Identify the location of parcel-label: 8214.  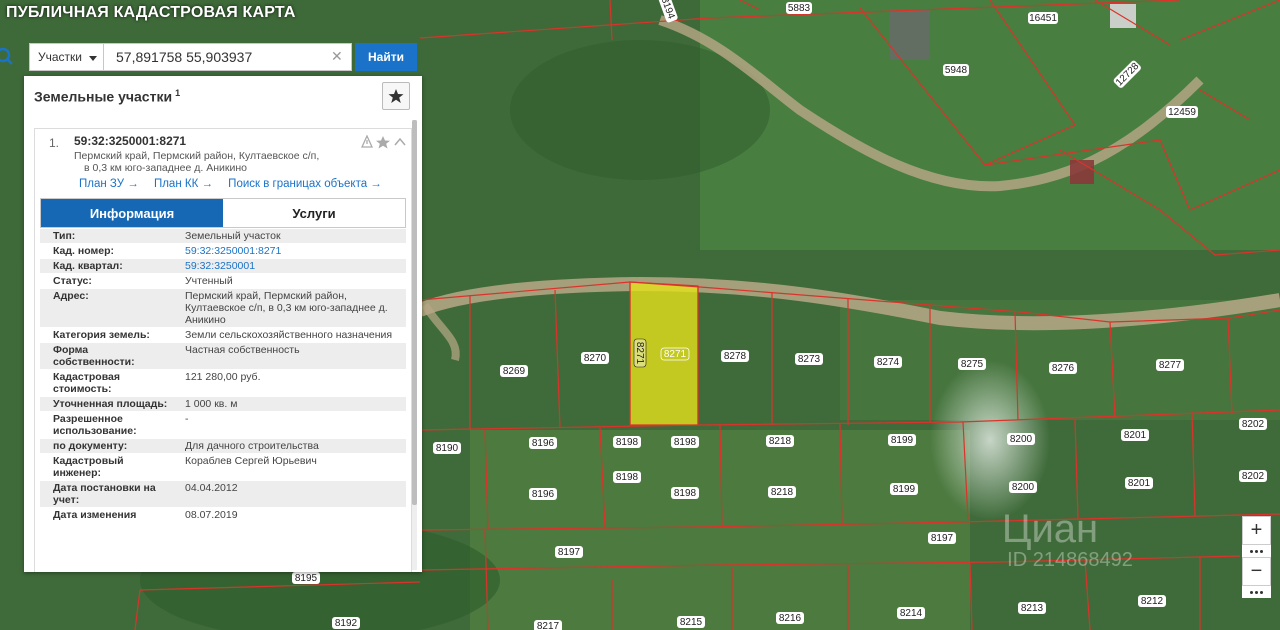
(911, 613).